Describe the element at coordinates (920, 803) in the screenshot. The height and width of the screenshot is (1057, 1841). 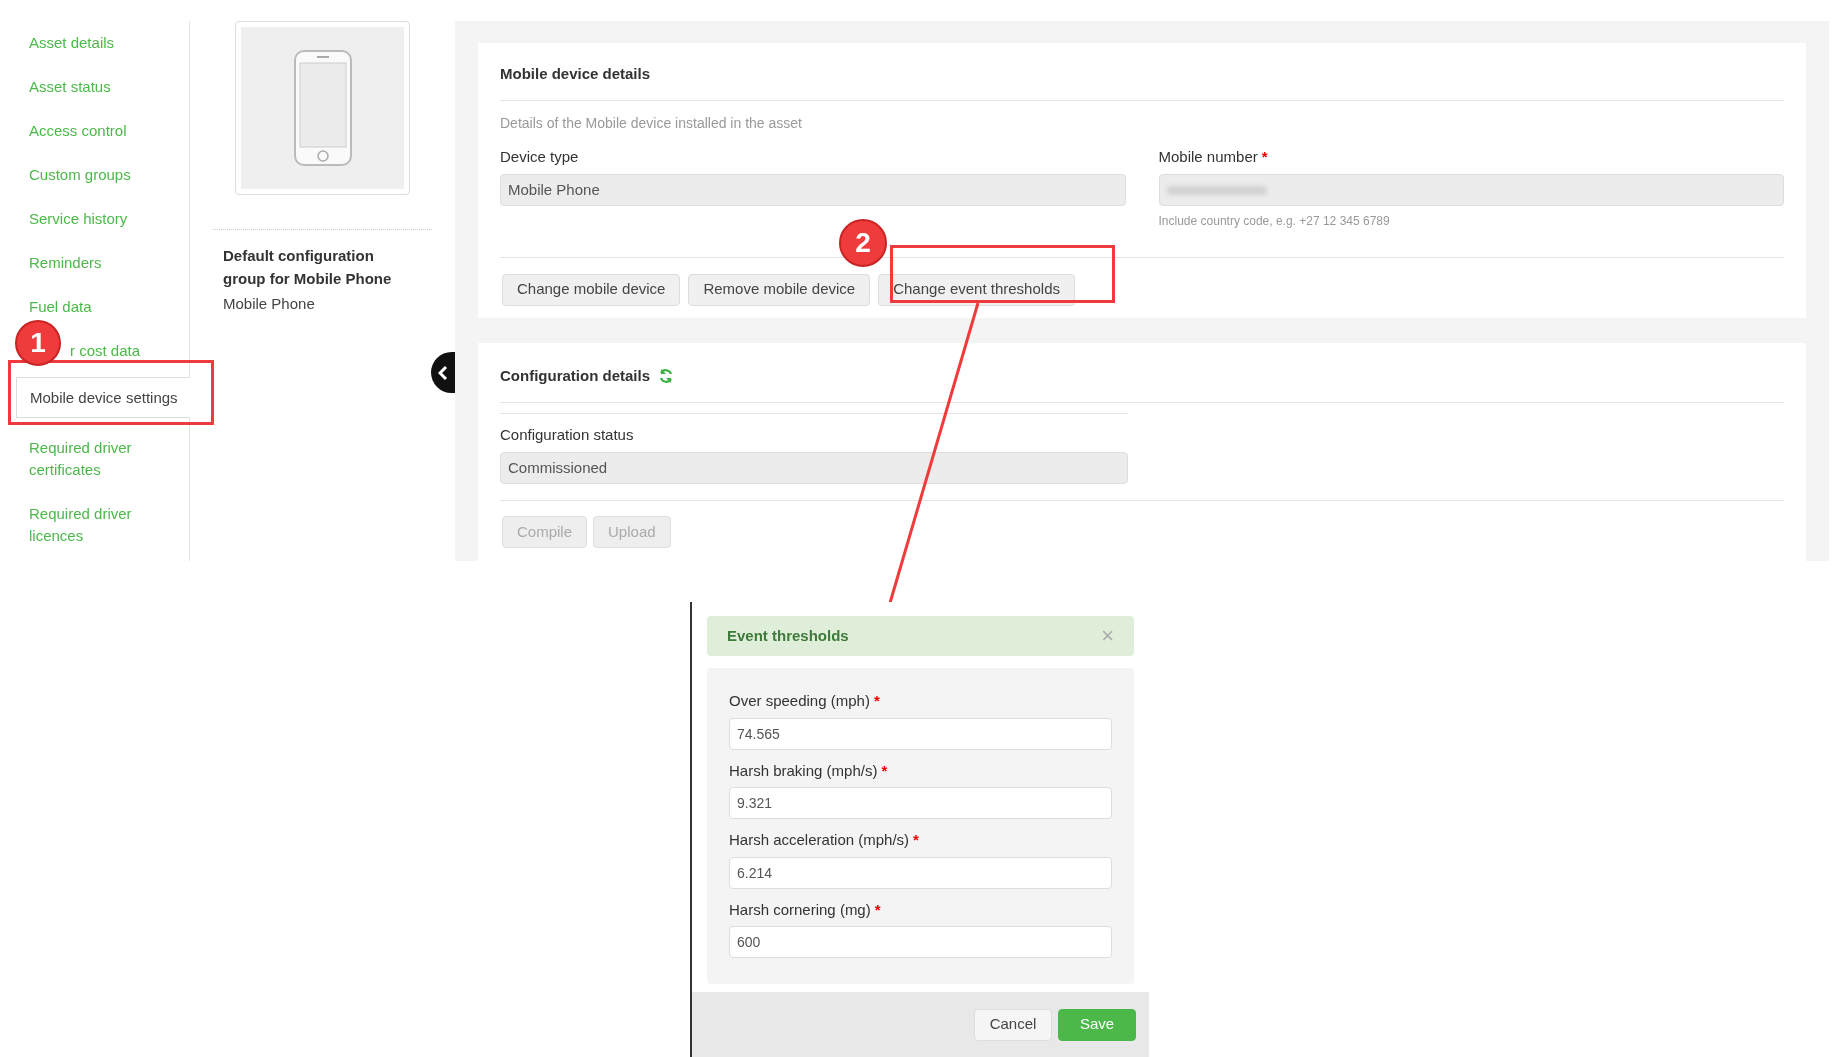
I see `input-field: 9.321` at that location.